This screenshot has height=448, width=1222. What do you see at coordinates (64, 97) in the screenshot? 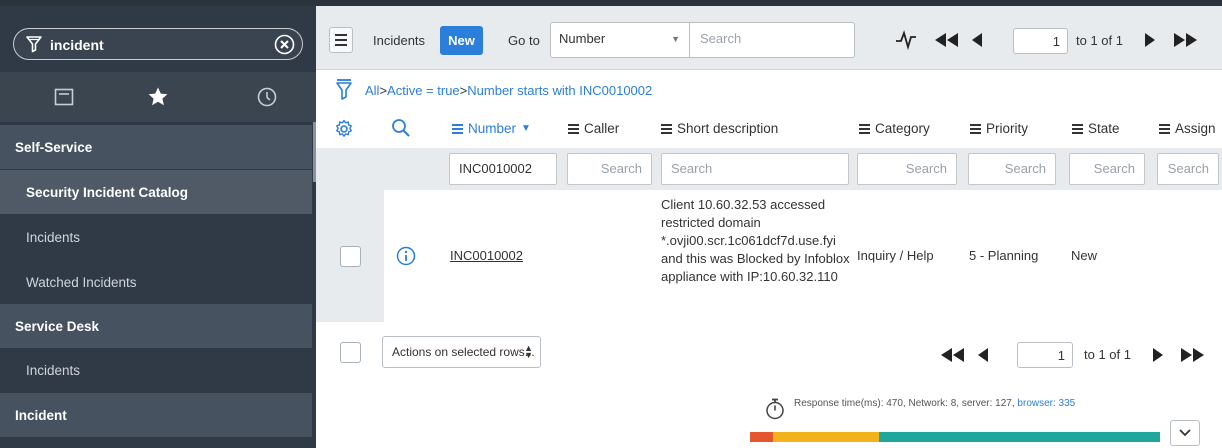
I see `tab-all-apps` at bounding box center [64, 97].